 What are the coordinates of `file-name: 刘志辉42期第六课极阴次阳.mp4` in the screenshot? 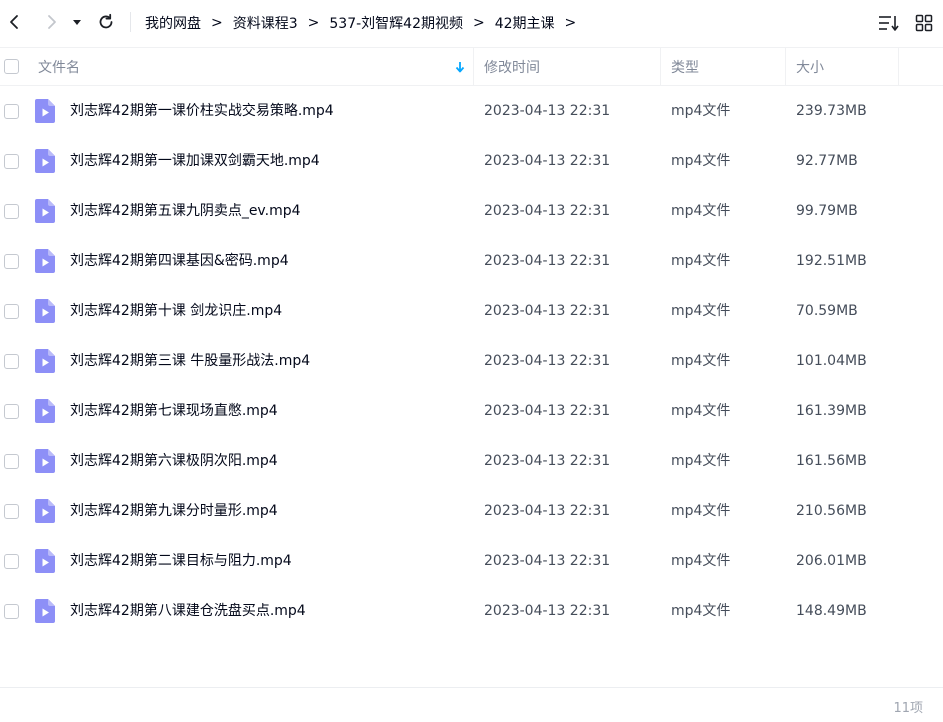 It's located at (174, 461).